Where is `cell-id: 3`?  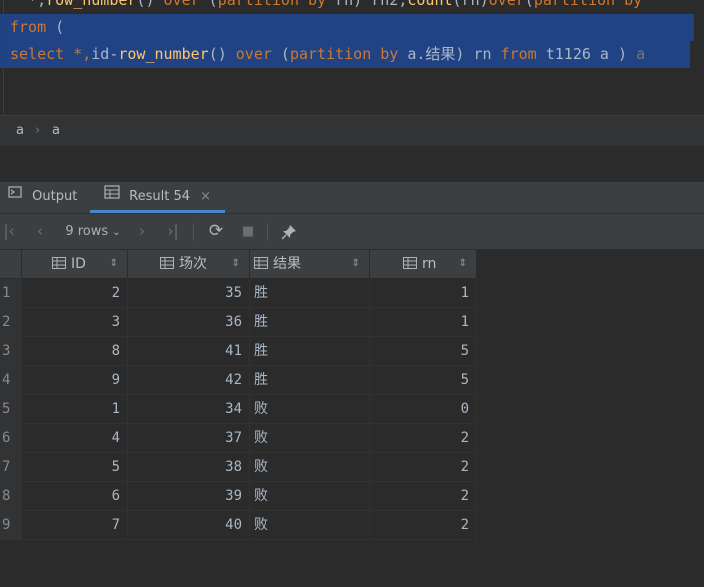
cell-id: 3 is located at coordinates (75, 322).